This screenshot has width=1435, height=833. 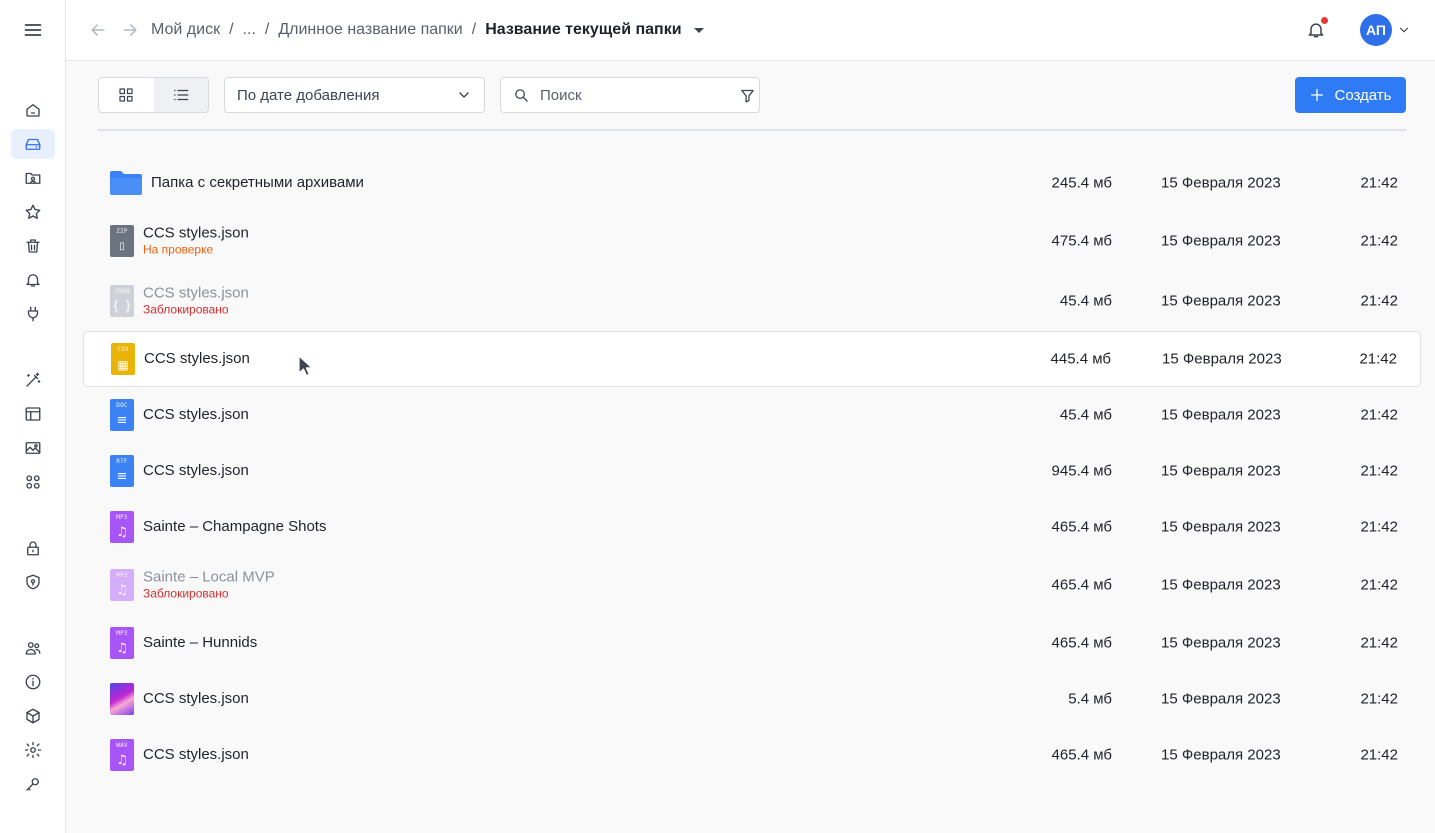 I want to click on menu-icon, so click(x=33, y=30).